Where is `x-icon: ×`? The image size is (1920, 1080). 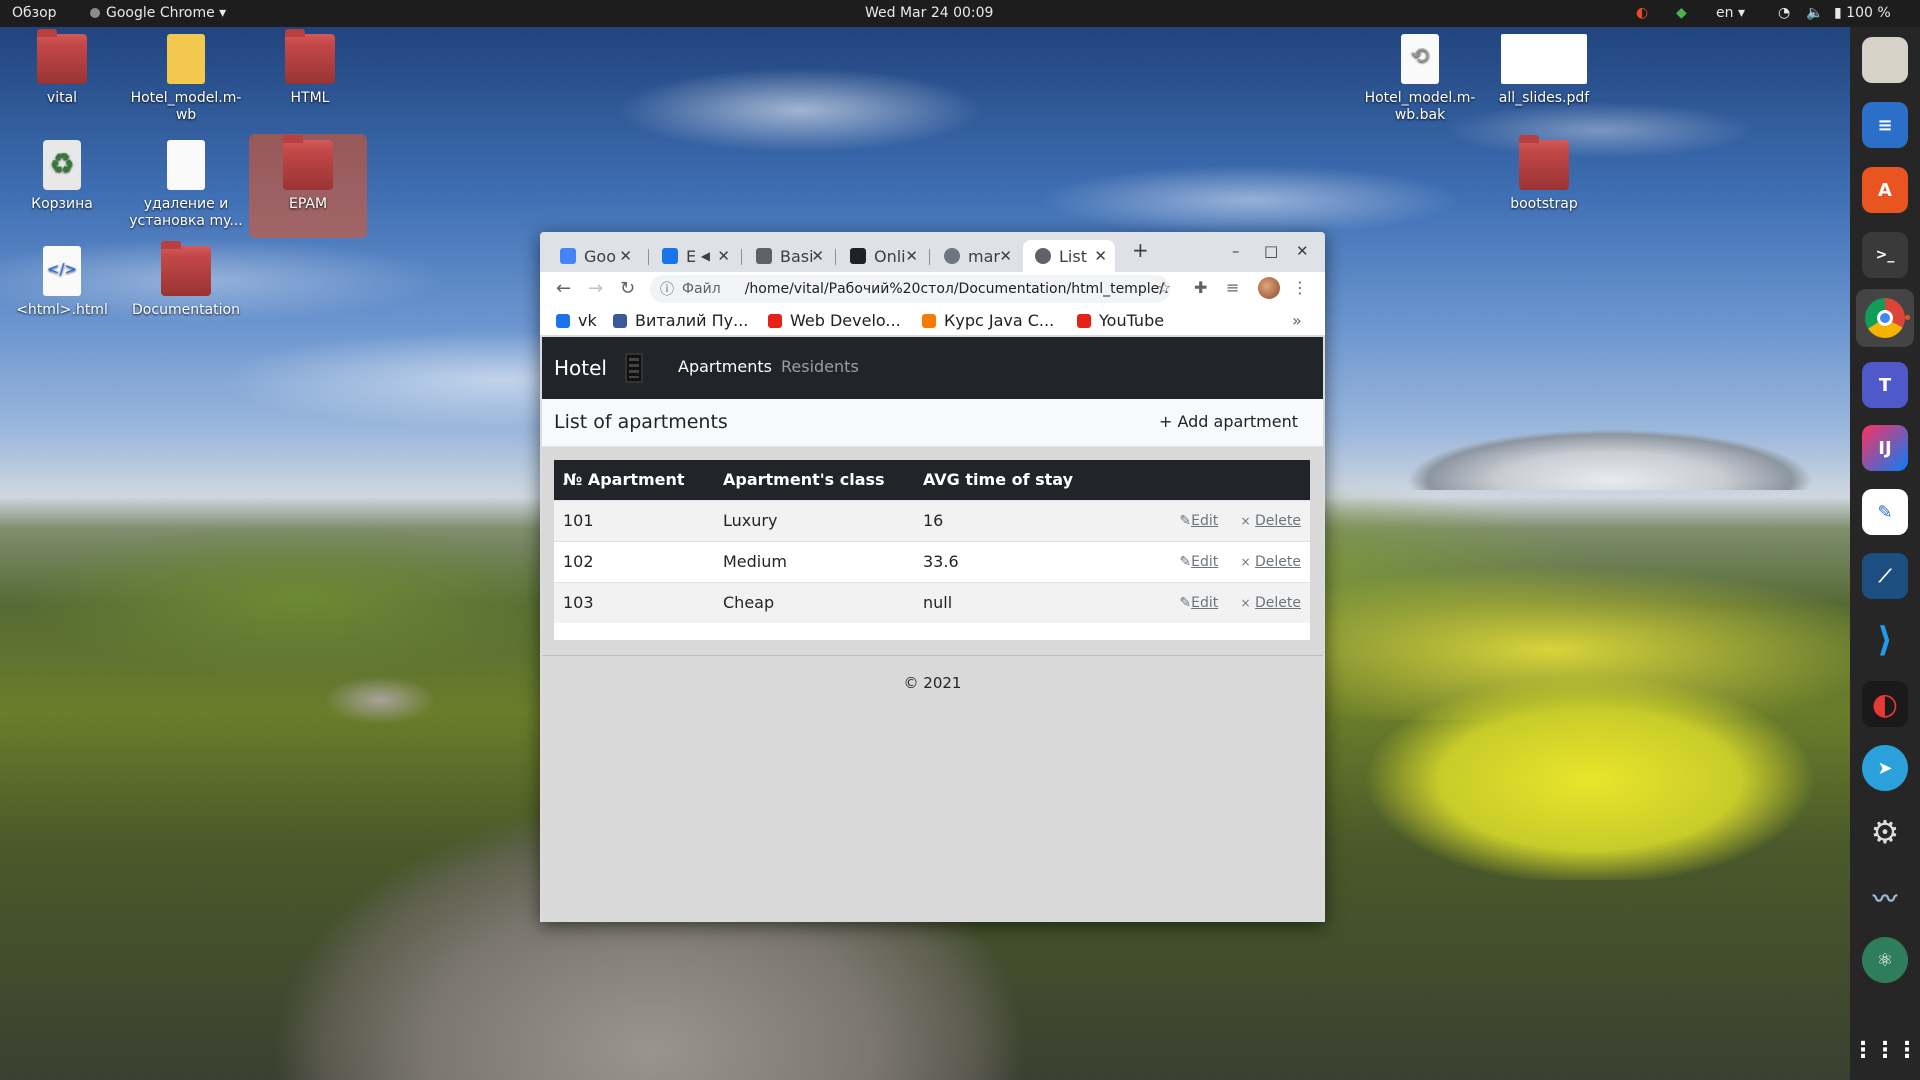
x-icon: × is located at coordinates (1245, 602).